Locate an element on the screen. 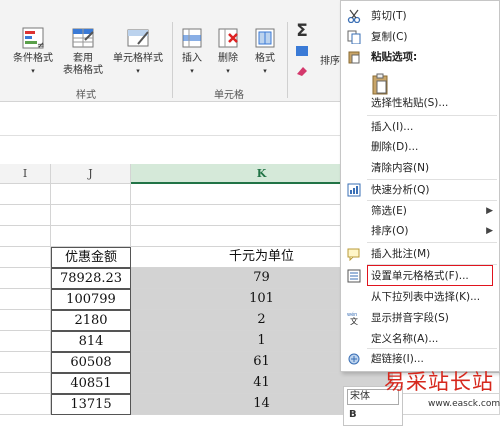 The image size is (500, 426). table-cell-j: 100799 is located at coordinates (91, 299).